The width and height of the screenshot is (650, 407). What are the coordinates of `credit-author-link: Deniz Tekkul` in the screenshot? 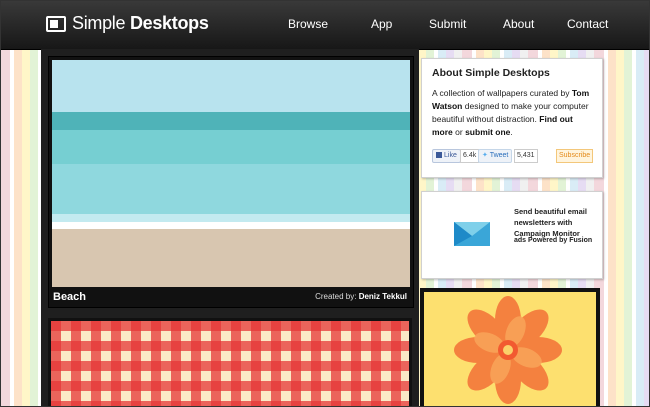 It's located at (383, 296).